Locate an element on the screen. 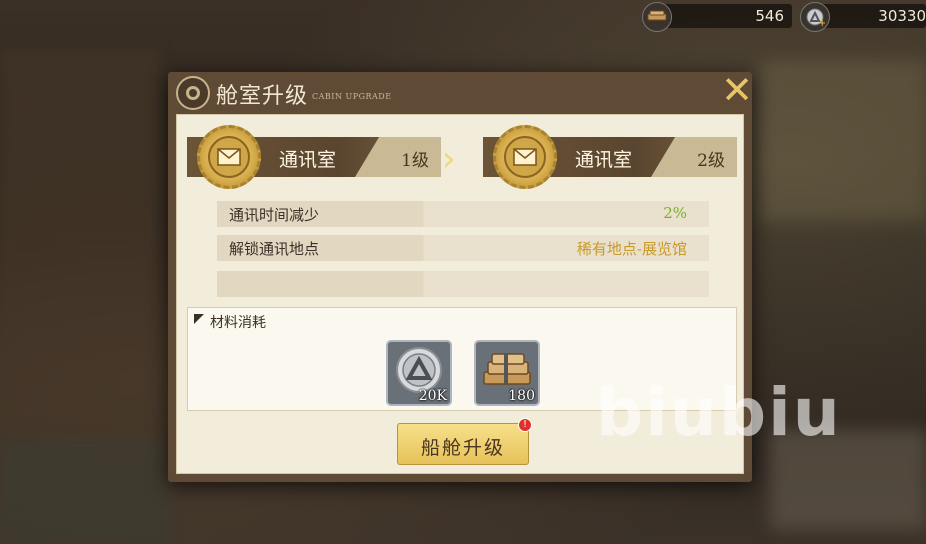  room-level: 2级 is located at coordinates (711, 161).